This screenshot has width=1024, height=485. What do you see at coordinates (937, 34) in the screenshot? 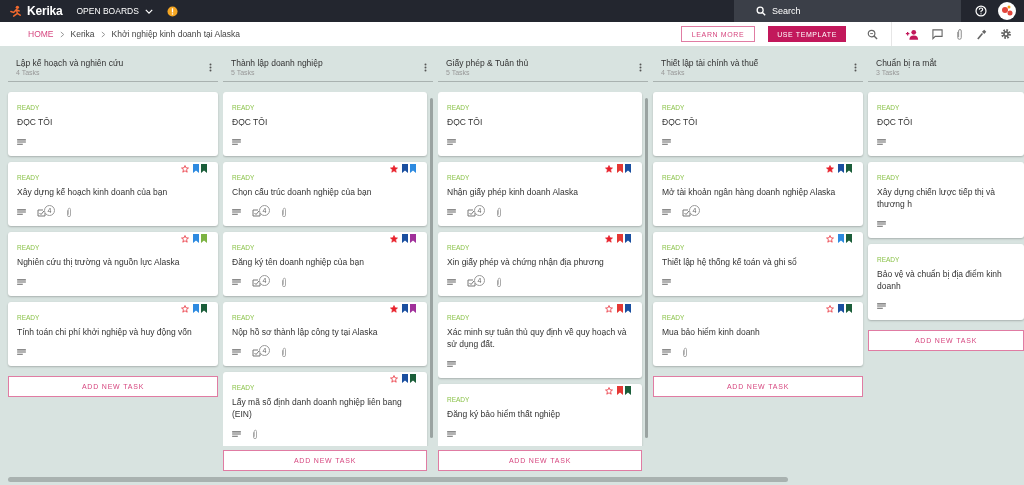
I see `comment-icon` at bounding box center [937, 34].